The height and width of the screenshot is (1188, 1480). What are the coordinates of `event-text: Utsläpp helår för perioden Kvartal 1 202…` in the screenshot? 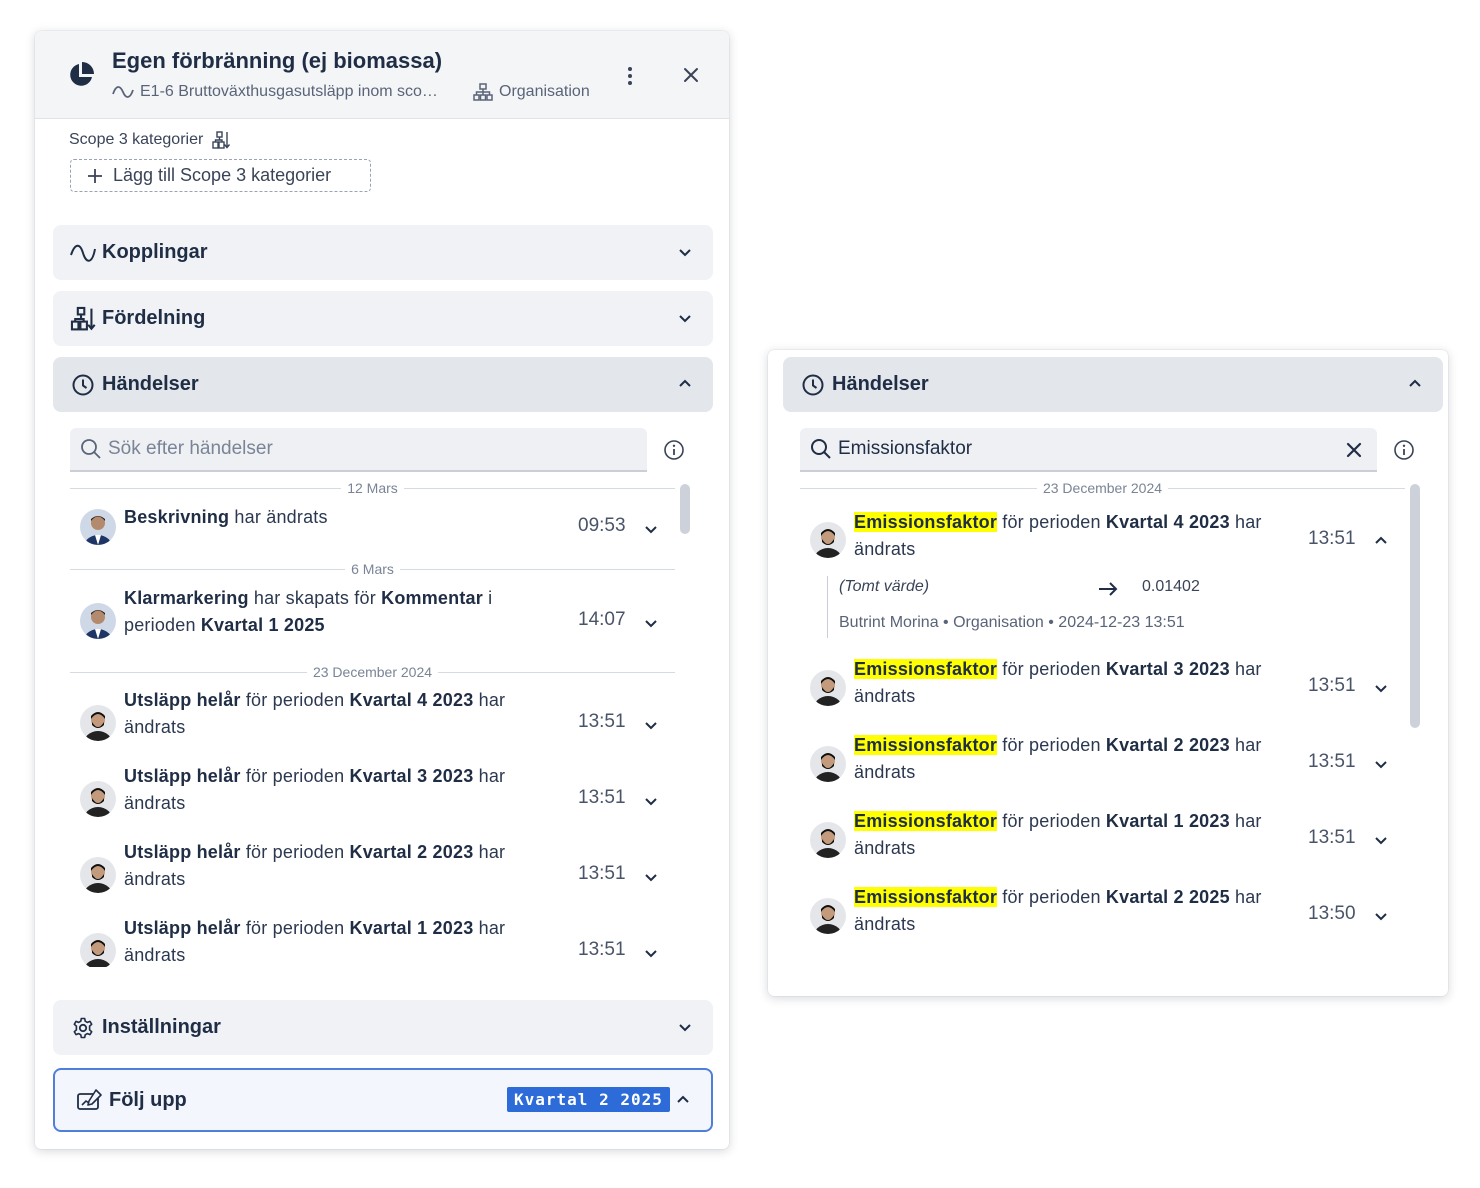 It's located at (315, 941).